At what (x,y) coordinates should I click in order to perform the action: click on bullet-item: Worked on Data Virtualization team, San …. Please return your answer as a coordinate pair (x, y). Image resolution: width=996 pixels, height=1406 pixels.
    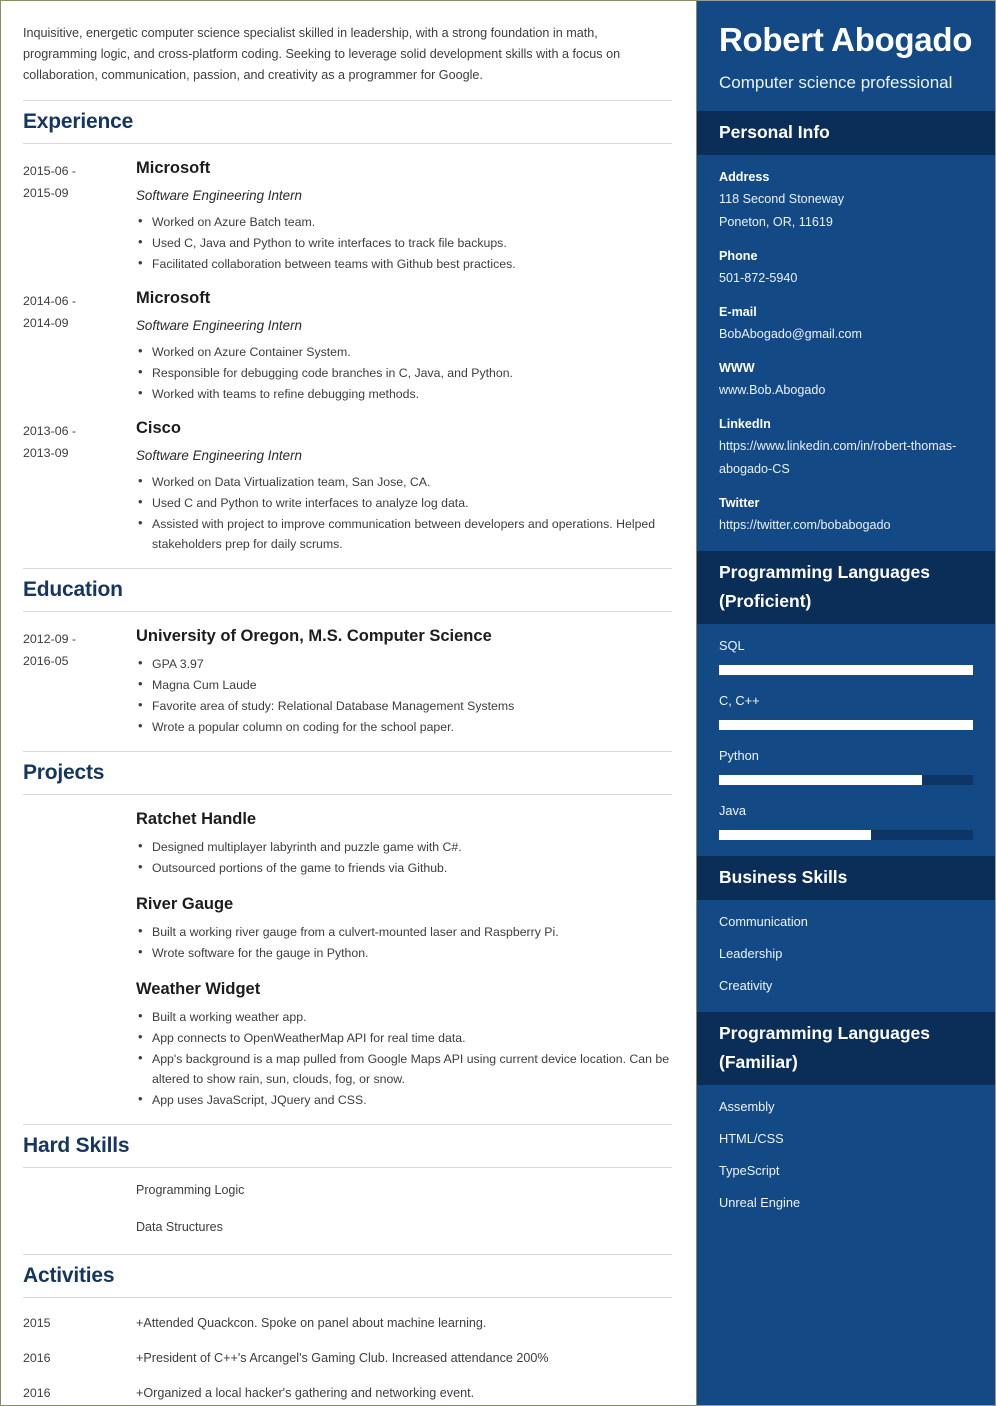
    Looking at the image, I should click on (404, 481).